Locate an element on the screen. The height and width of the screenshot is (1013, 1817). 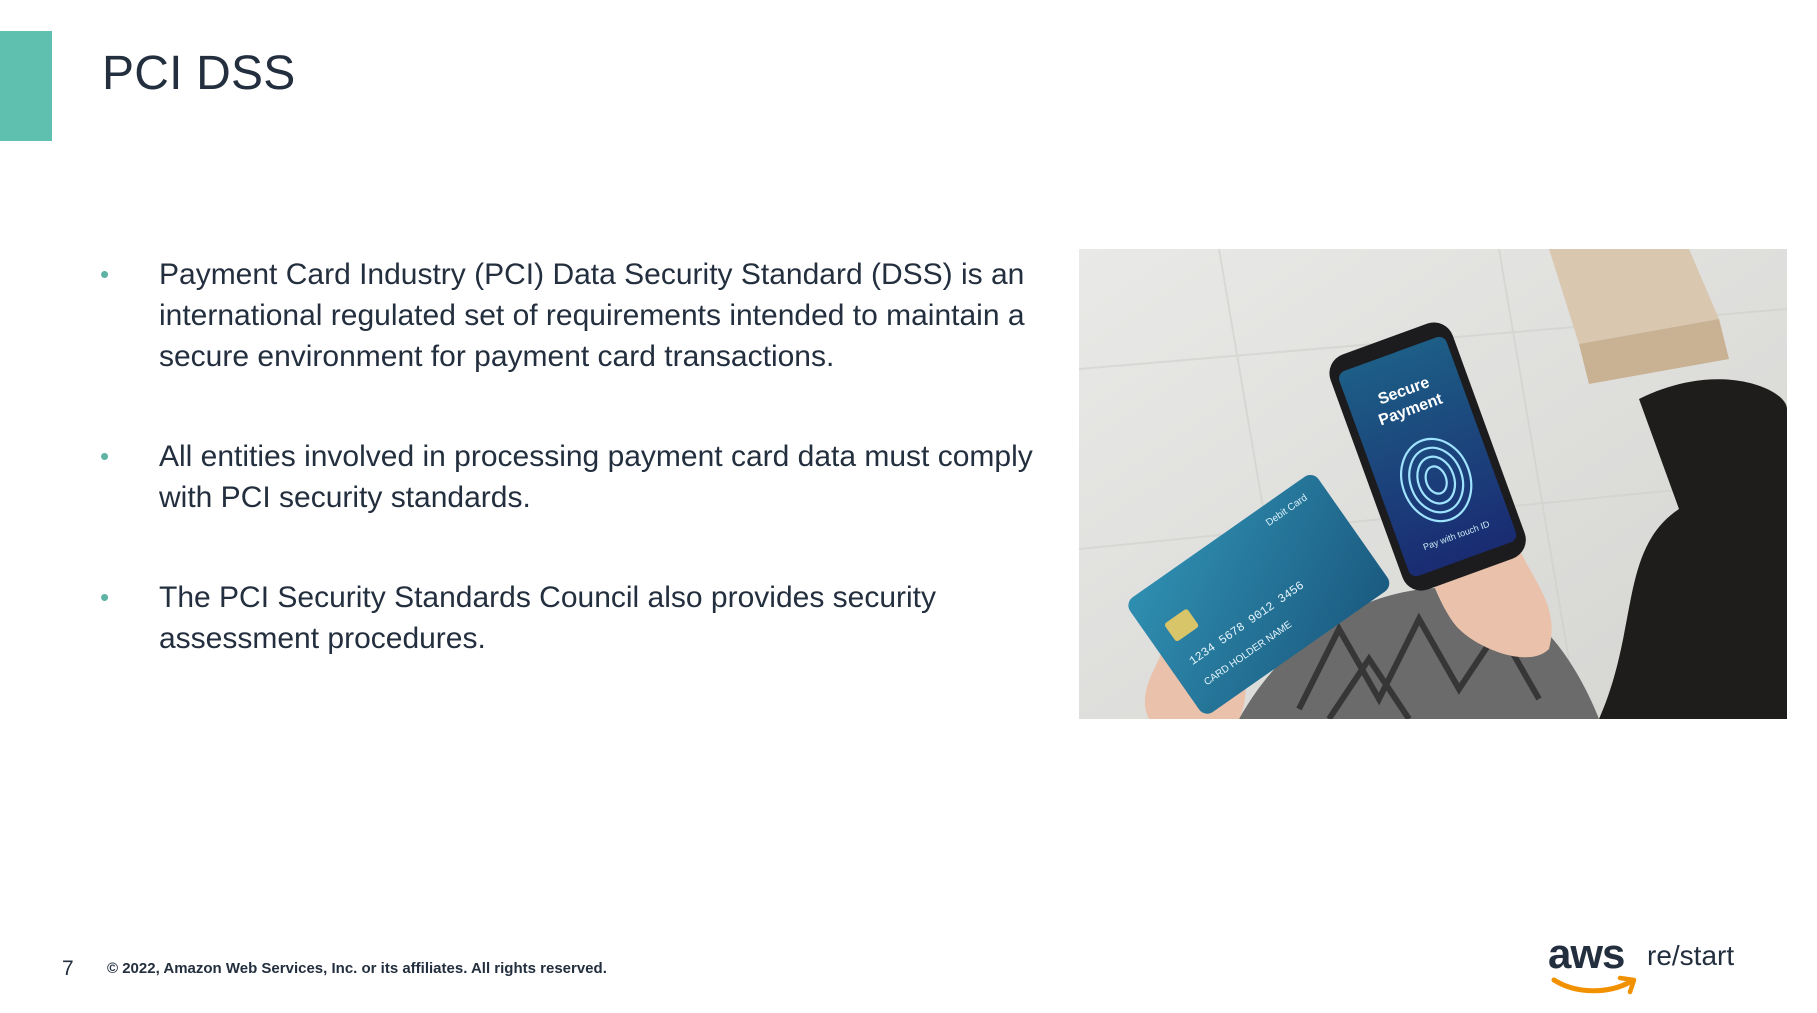
aws-restart-logo: aws re/start is located at coordinates (1653, 965).